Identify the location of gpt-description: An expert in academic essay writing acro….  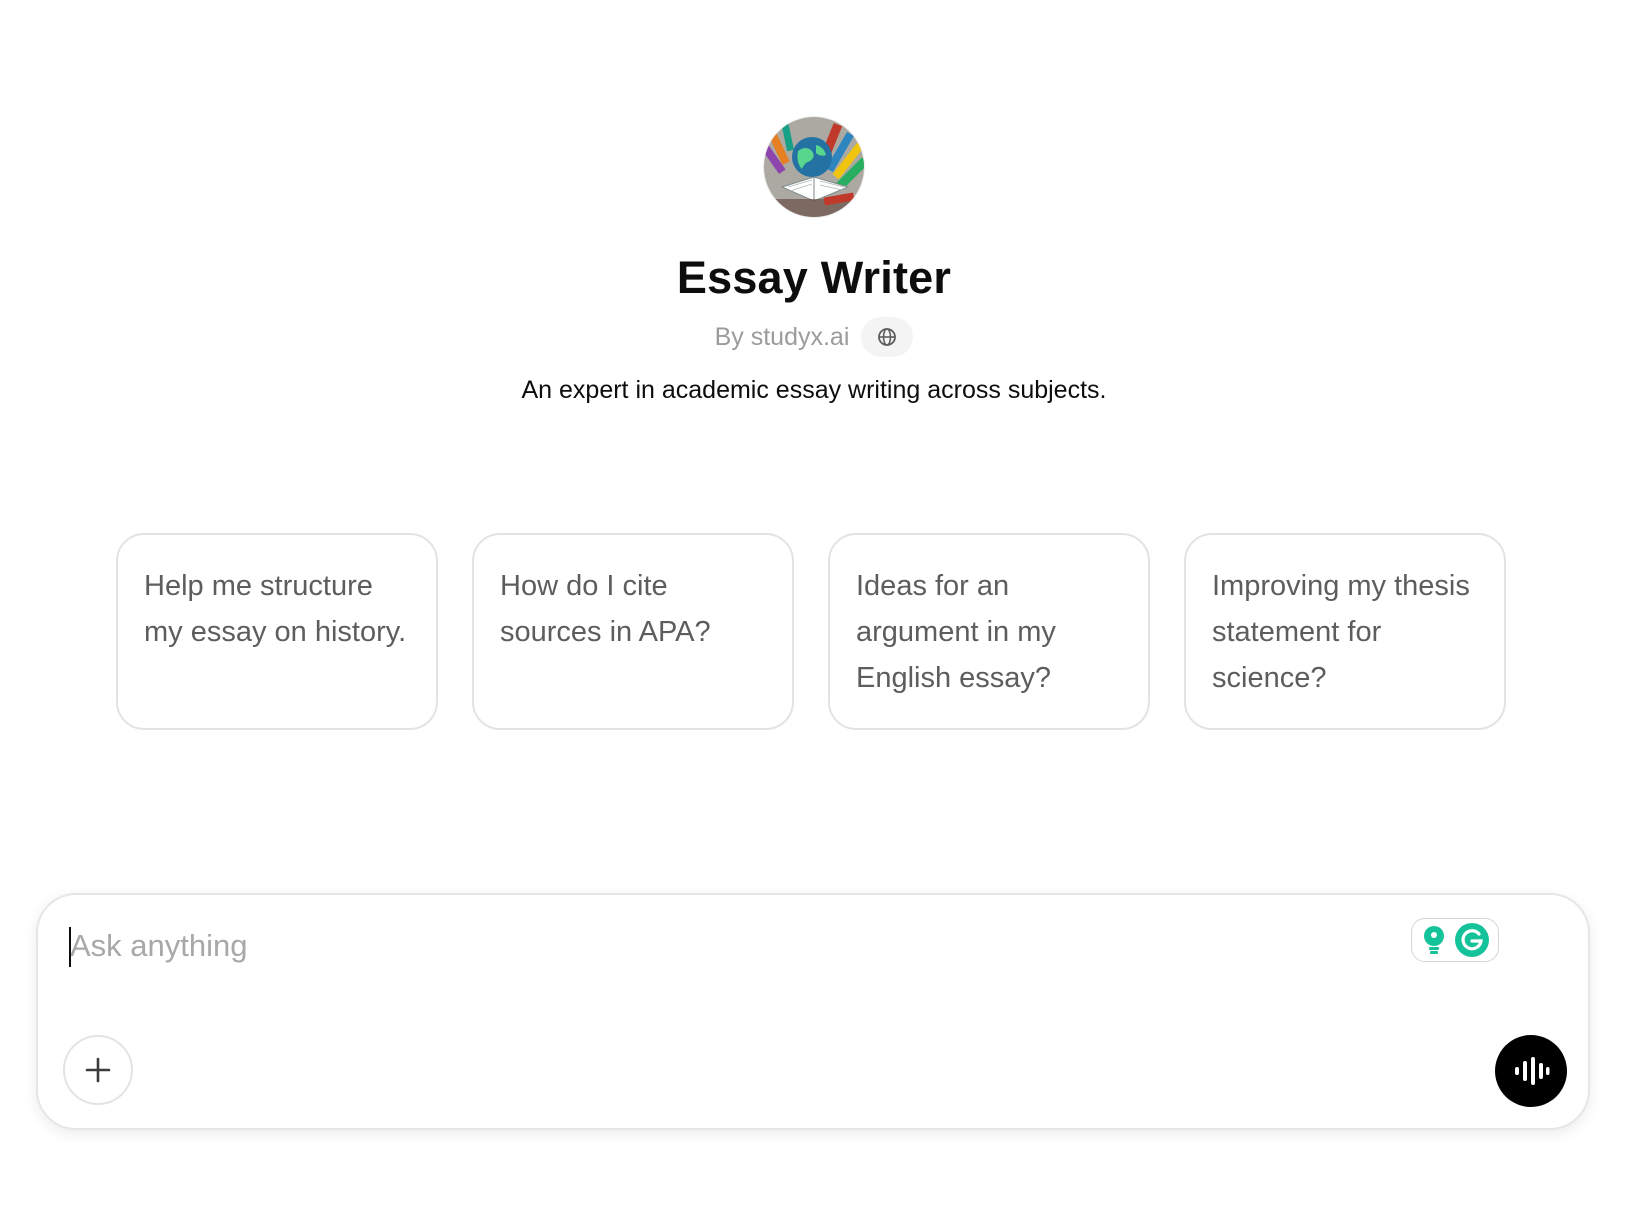
(814, 390).